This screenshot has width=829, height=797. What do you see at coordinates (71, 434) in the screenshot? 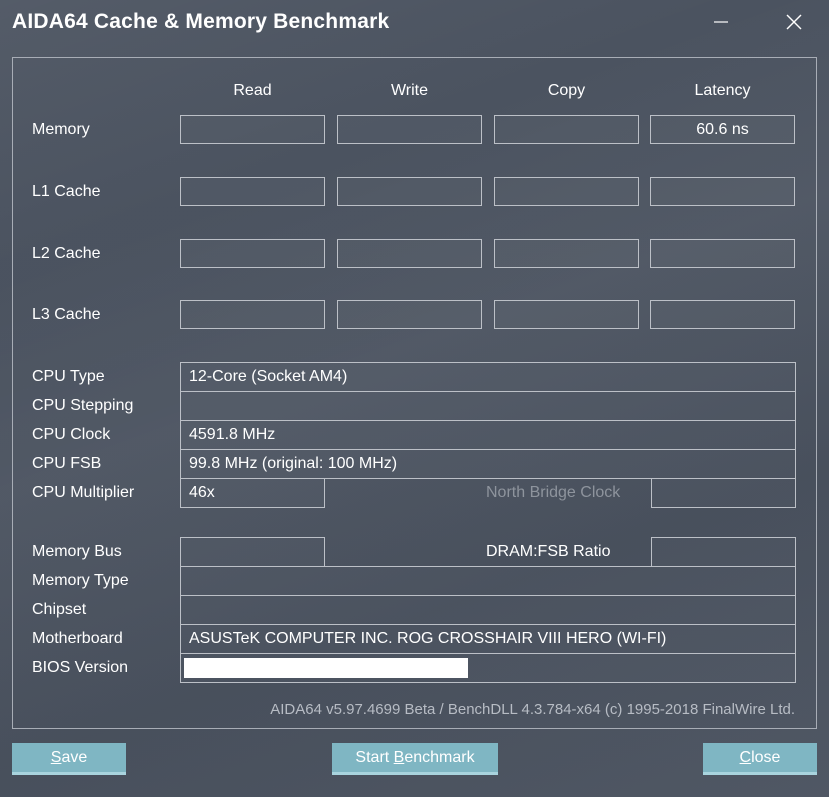
I see `cpu-clock-label: CPU Clock` at bounding box center [71, 434].